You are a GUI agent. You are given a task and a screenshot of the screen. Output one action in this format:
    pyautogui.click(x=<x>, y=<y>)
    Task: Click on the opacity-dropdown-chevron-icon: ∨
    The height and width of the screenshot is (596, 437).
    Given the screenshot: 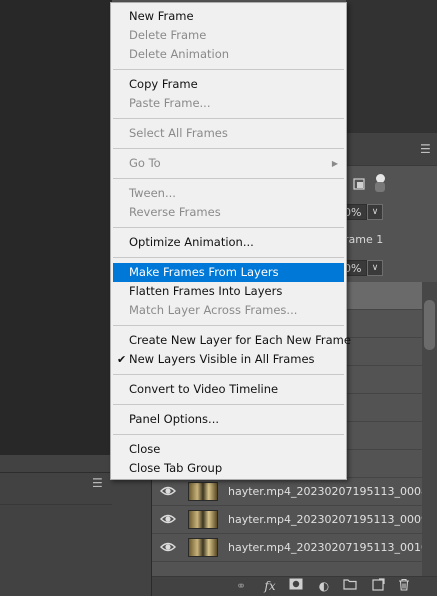 What is the action you would take?
    pyautogui.click(x=375, y=212)
    